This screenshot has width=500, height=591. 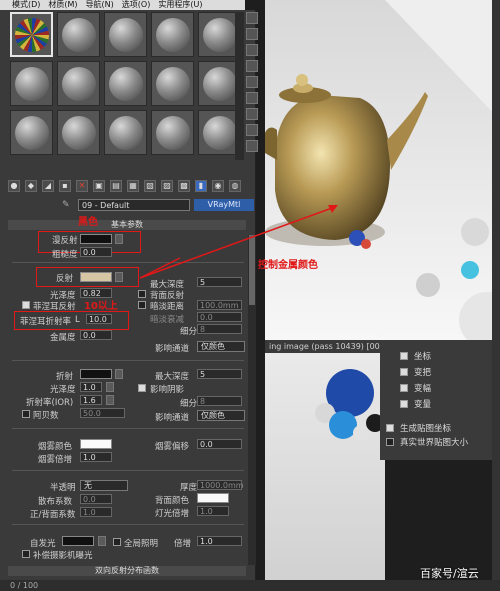 I want to click on status-bar: 0 / 100, so click(x=250, y=585).